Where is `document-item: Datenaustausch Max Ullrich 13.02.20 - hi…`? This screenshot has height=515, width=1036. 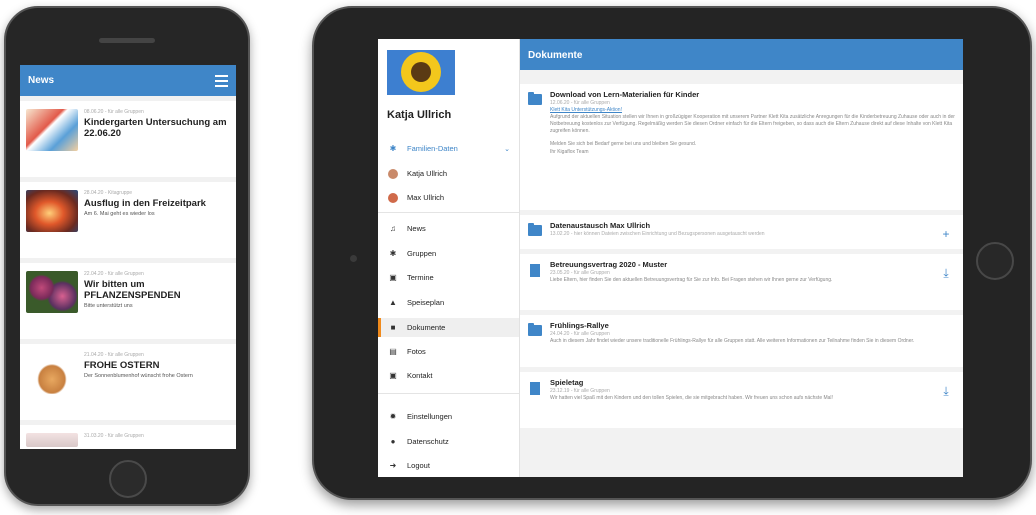 document-item: Datenaustausch Max Ullrich 13.02.20 - hi… is located at coordinates (741, 232).